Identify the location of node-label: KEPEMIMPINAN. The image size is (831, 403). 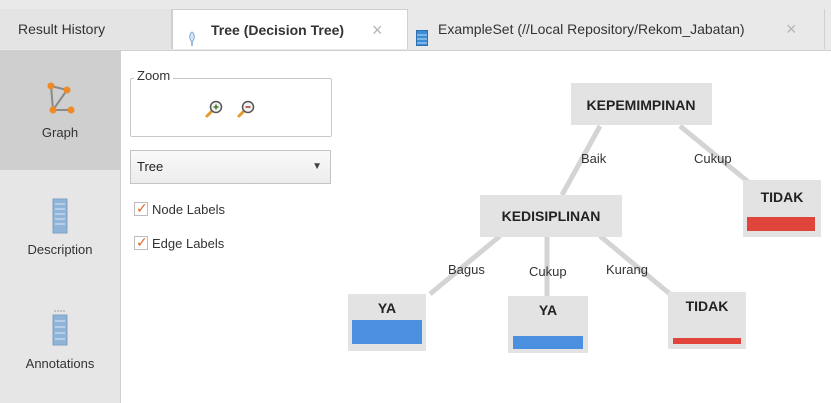
(641, 105).